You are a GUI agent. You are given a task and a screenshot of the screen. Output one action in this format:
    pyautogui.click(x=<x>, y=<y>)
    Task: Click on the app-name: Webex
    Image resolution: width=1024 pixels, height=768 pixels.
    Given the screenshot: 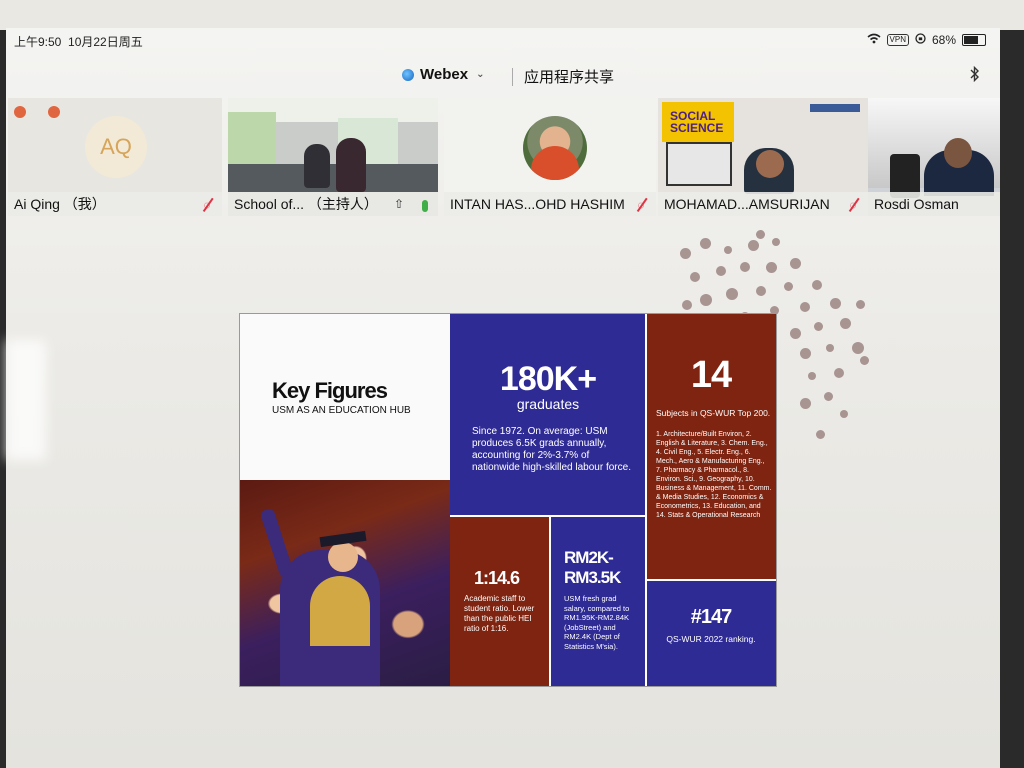 What is the action you would take?
    pyautogui.click(x=444, y=74)
    